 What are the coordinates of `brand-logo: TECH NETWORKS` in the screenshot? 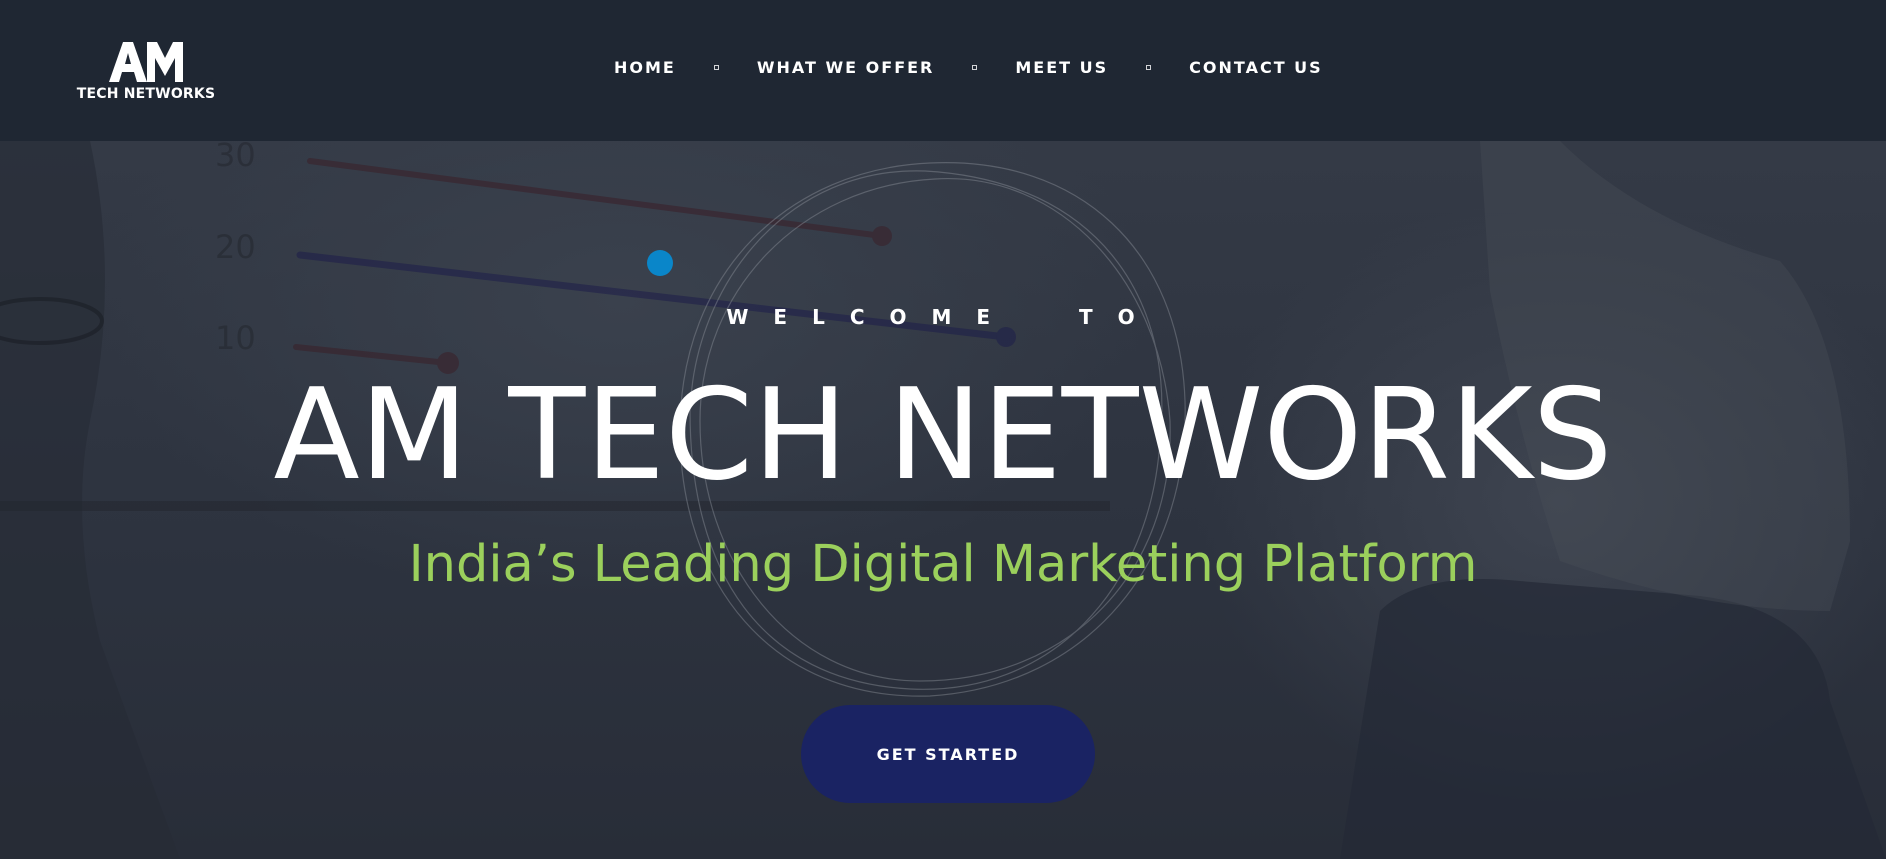 It's located at (146, 71).